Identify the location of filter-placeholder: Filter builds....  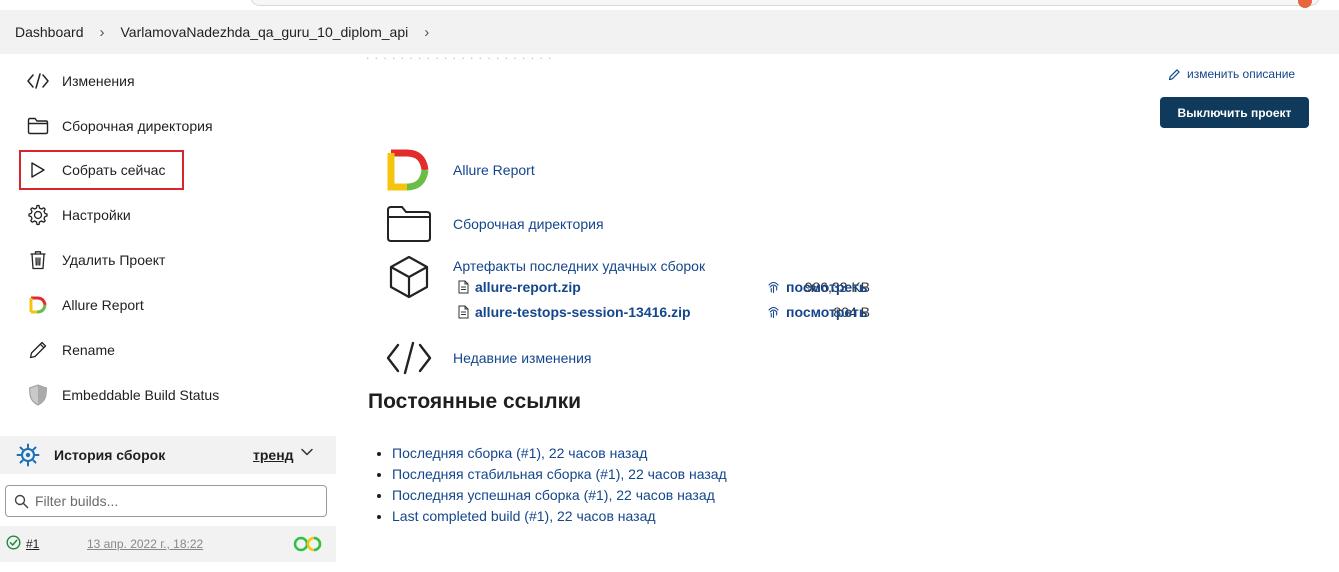
(77, 501).